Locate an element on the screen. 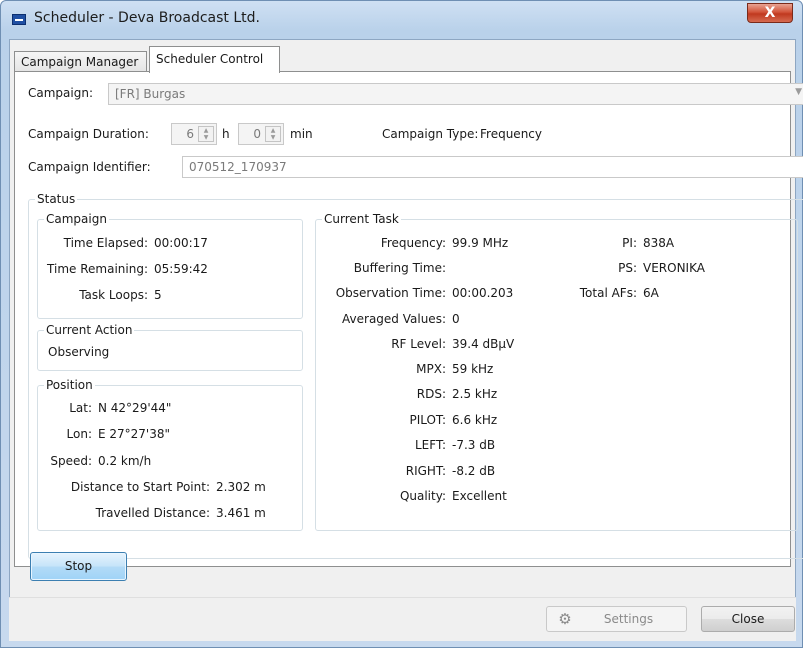 The width and height of the screenshot is (803, 648). distance-start-label: Distance to Start Point: is located at coordinates (140, 487).